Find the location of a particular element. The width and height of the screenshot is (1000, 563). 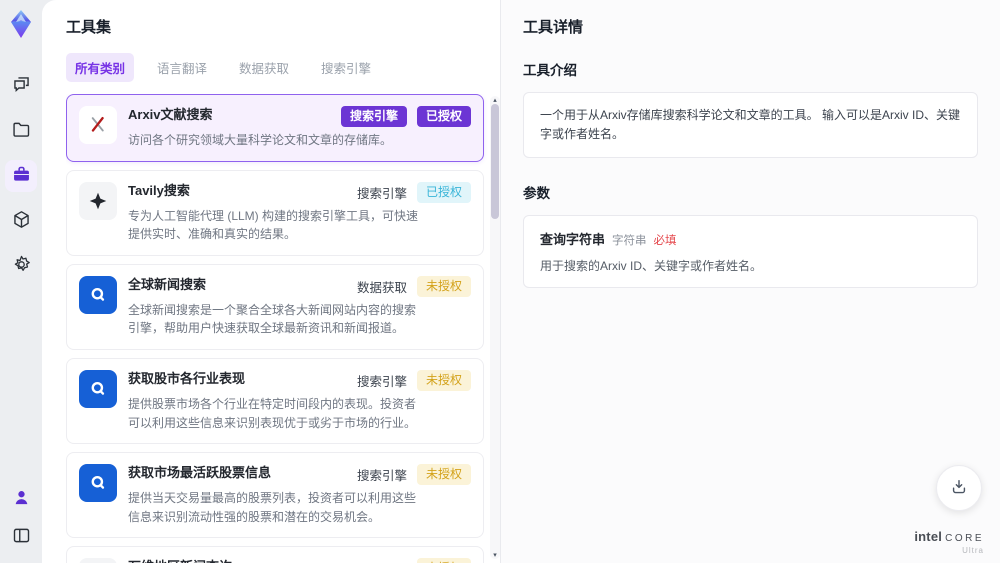

sidebar-item-tools is located at coordinates (21, 176).